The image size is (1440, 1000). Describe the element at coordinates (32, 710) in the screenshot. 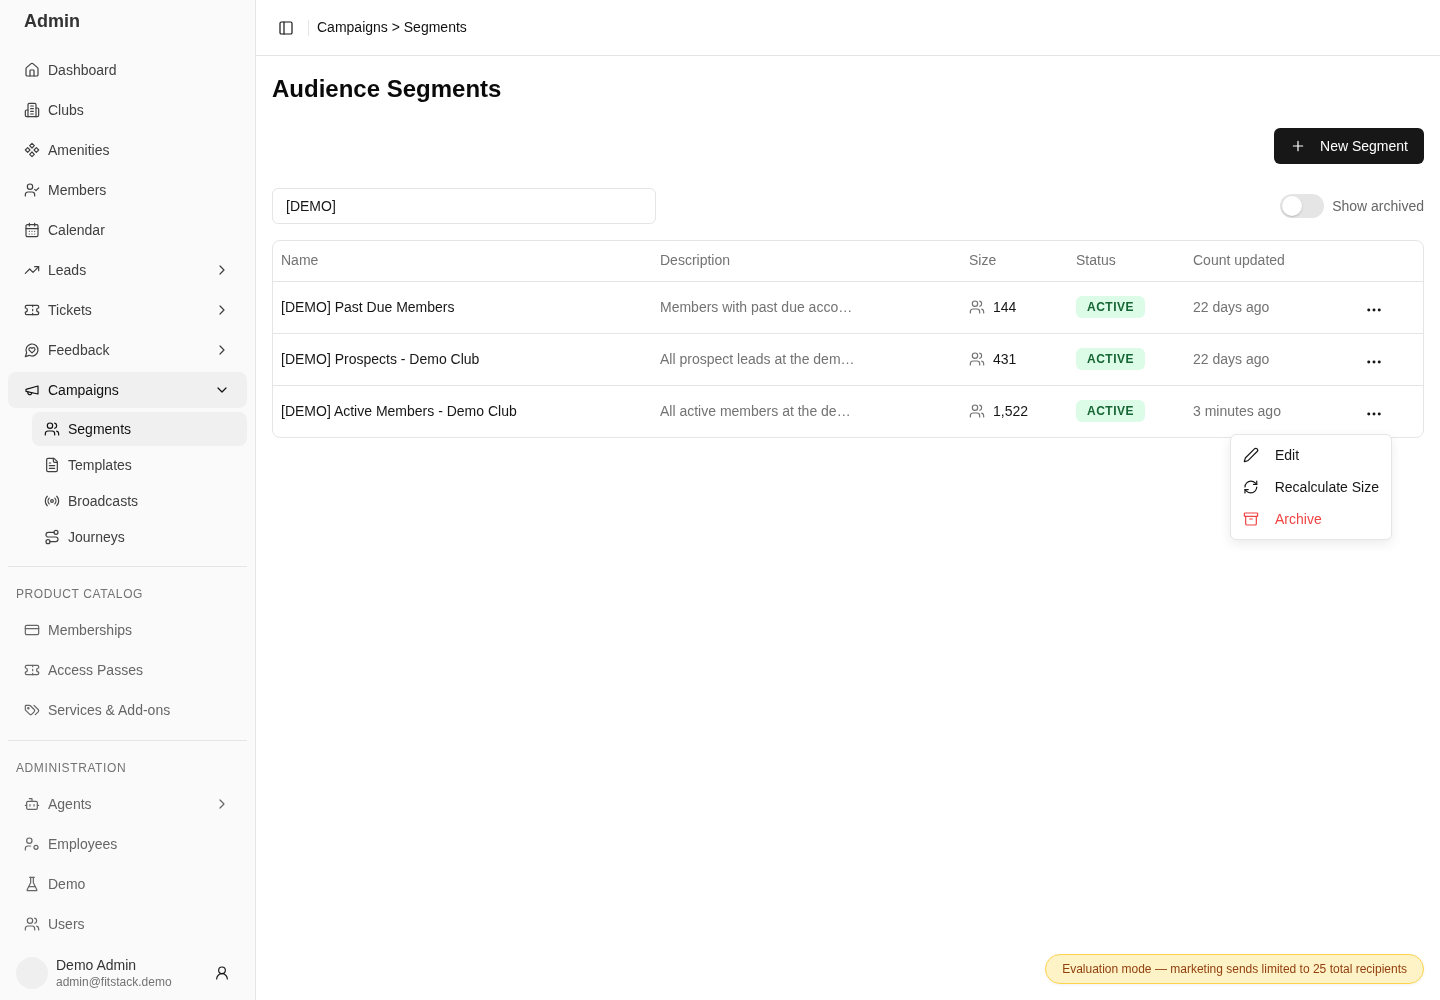

I see `tags-icon` at that location.